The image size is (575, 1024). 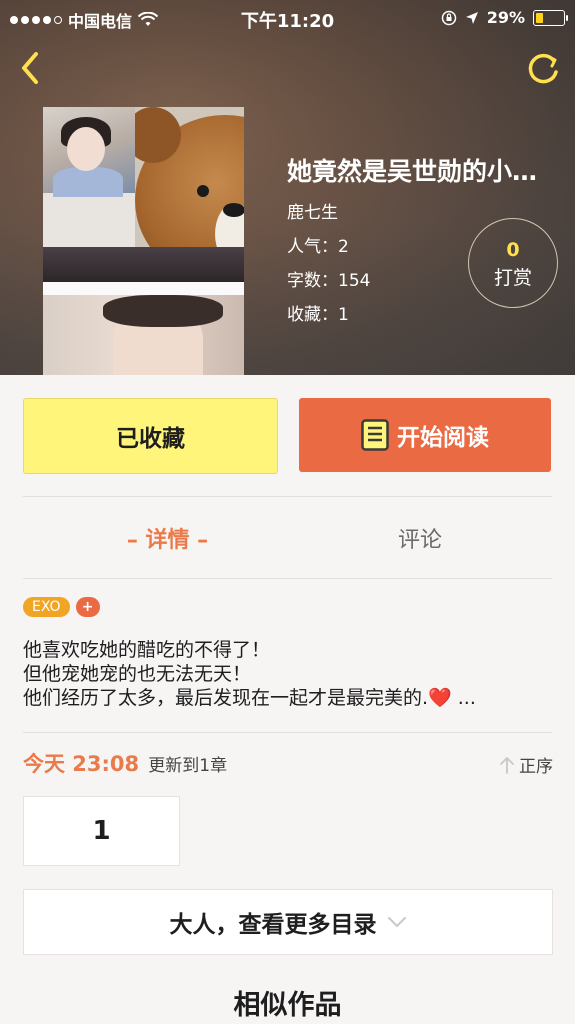 I want to click on battery-percentage: 29%, so click(x=505, y=17).